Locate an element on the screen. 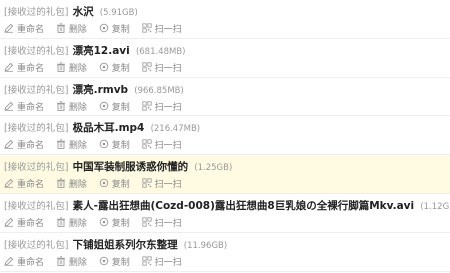 The width and height of the screenshot is (450, 273). file-size: (11.96GB) is located at coordinates (205, 245).